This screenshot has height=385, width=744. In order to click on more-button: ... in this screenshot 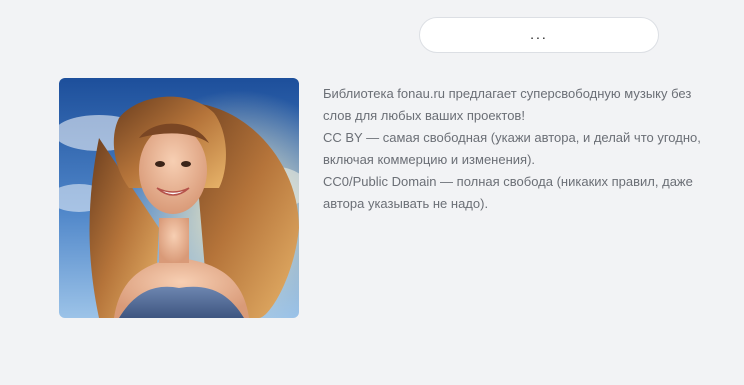, I will do `click(539, 35)`.